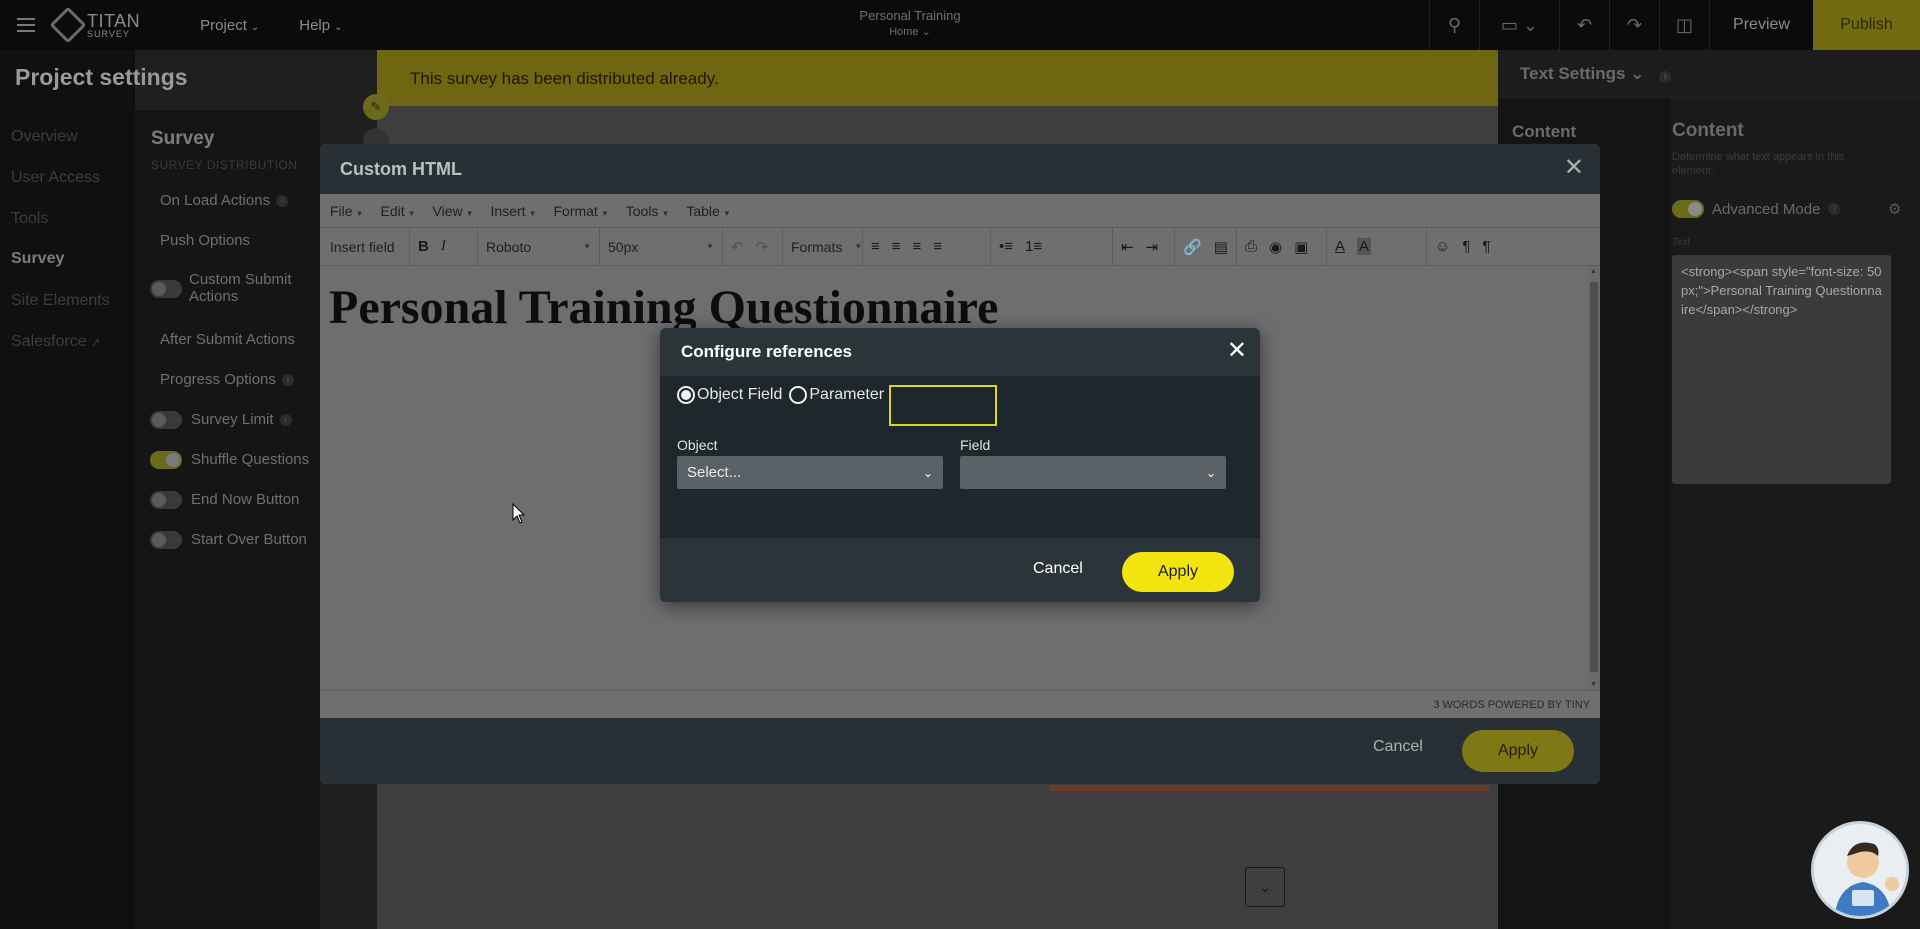  What do you see at coordinates (1688, 209) in the screenshot?
I see `advanced-mode-toggle` at bounding box center [1688, 209].